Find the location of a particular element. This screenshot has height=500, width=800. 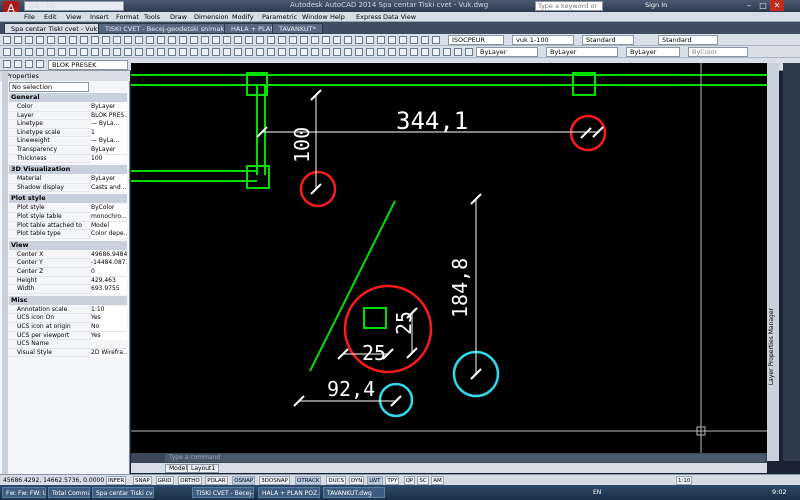

section-view: View is located at coordinates (68, 245).